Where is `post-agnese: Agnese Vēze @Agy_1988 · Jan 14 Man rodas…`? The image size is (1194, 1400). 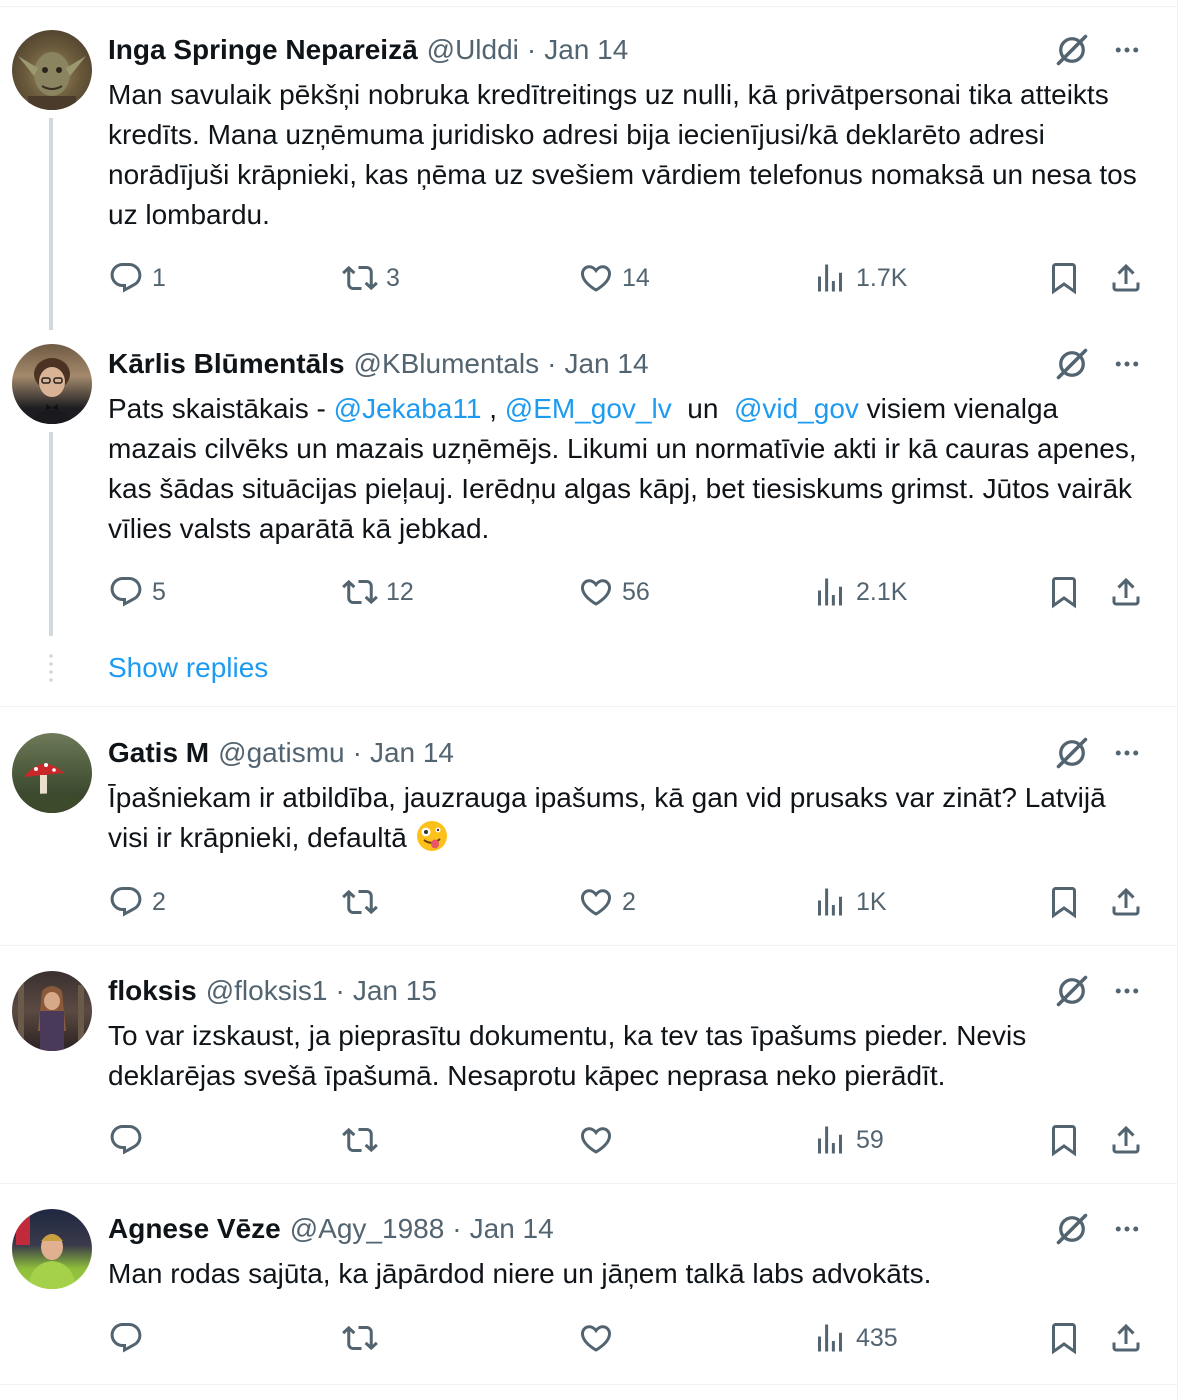
post-agnese: Agnese Vēze @Agy_1988 · Jan 14 Man rodas… is located at coordinates (589, 1284).